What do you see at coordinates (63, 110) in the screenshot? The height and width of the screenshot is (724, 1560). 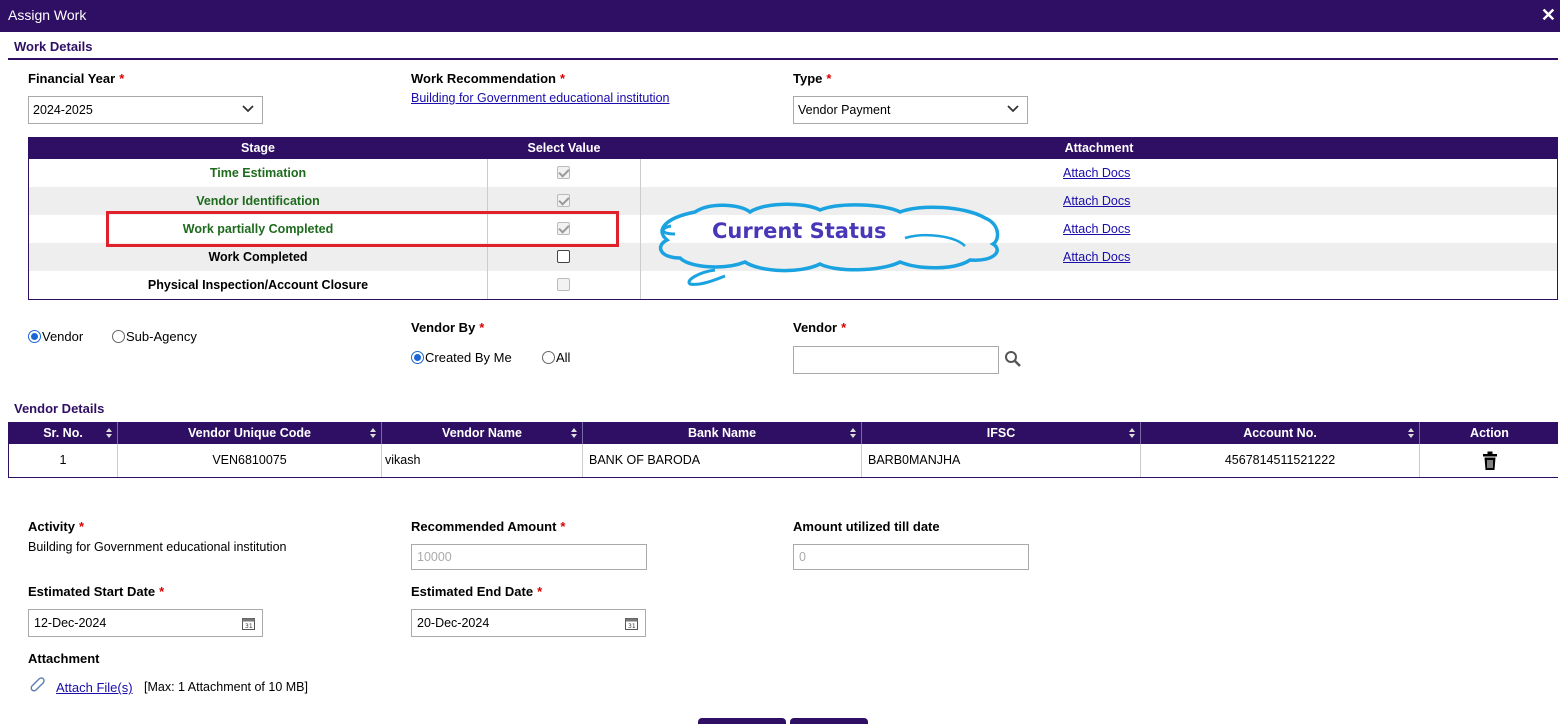 I see `financial-year-value: 2024-2025` at bounding box center [63, 110].